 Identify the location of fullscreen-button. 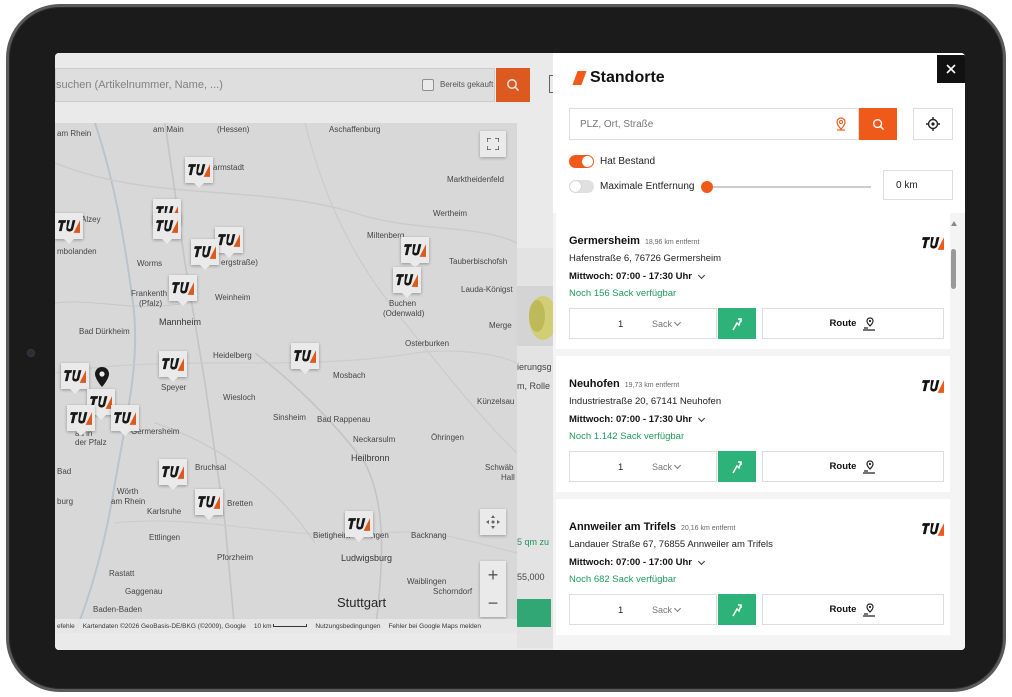
(493, 144).